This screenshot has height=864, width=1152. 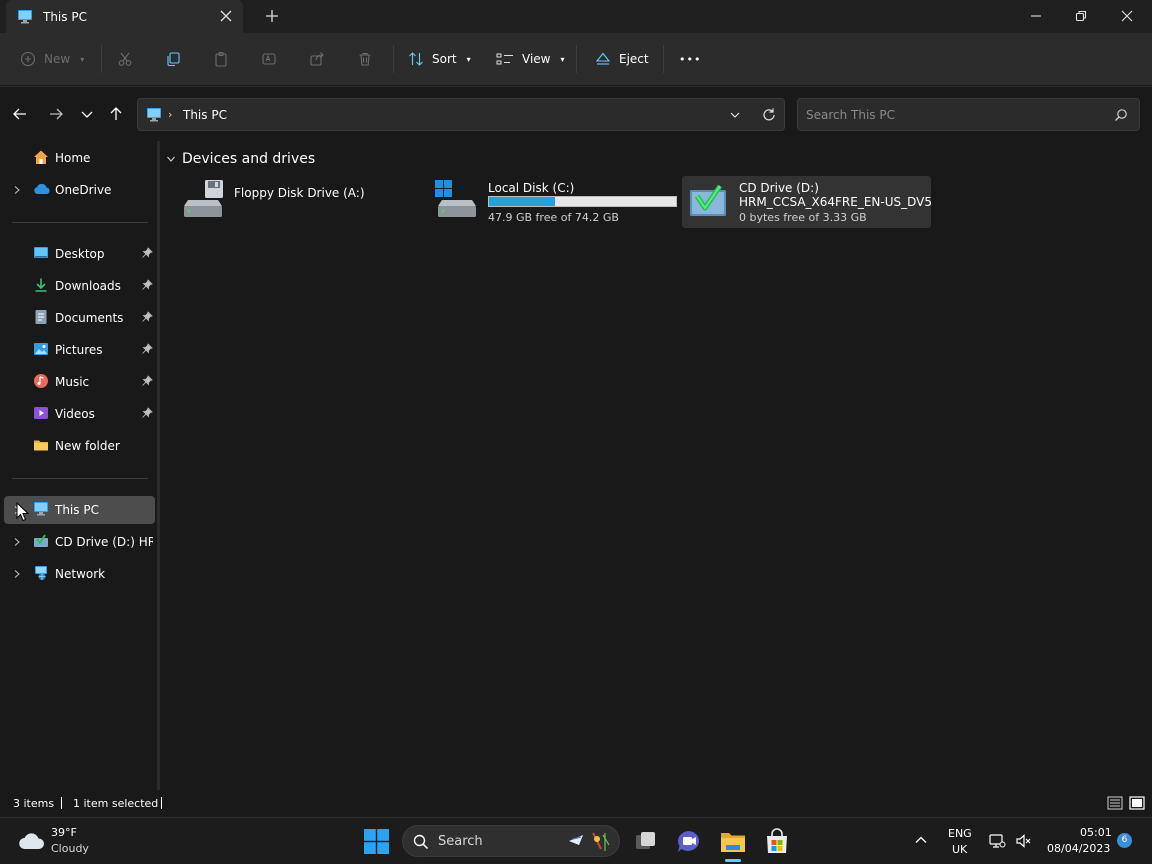 What do you see at coordinates (439, 59) in the screenshot?
I see `sort-button: Sort ▾` at bounding box center [439, 59].